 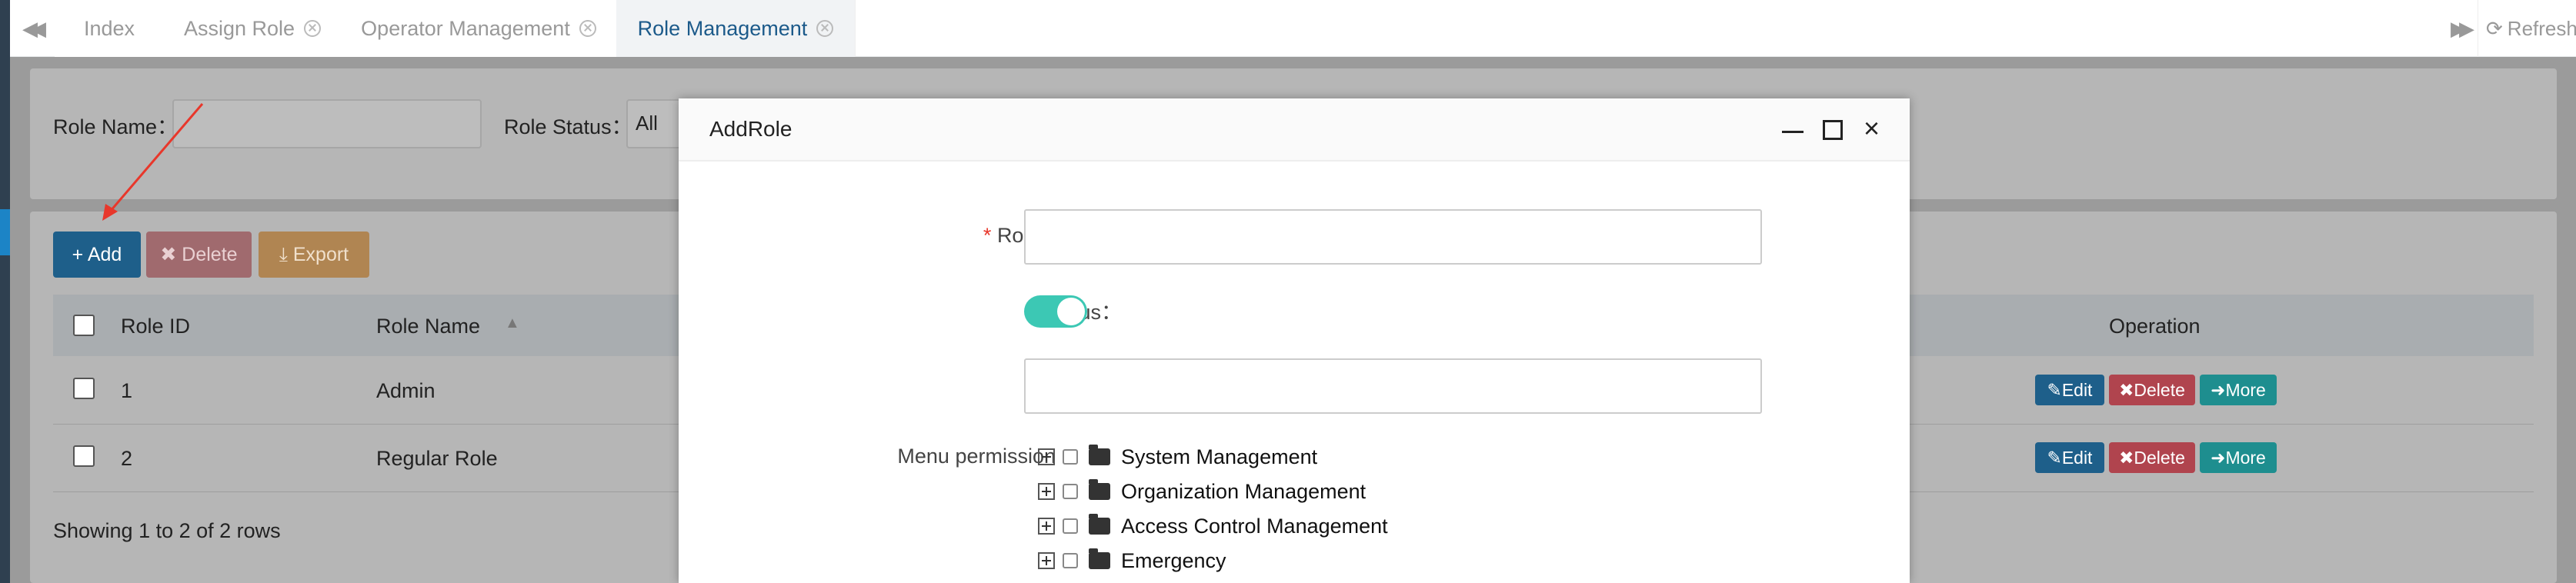 I want to click on remark-input, so click(x=1393, y=386).